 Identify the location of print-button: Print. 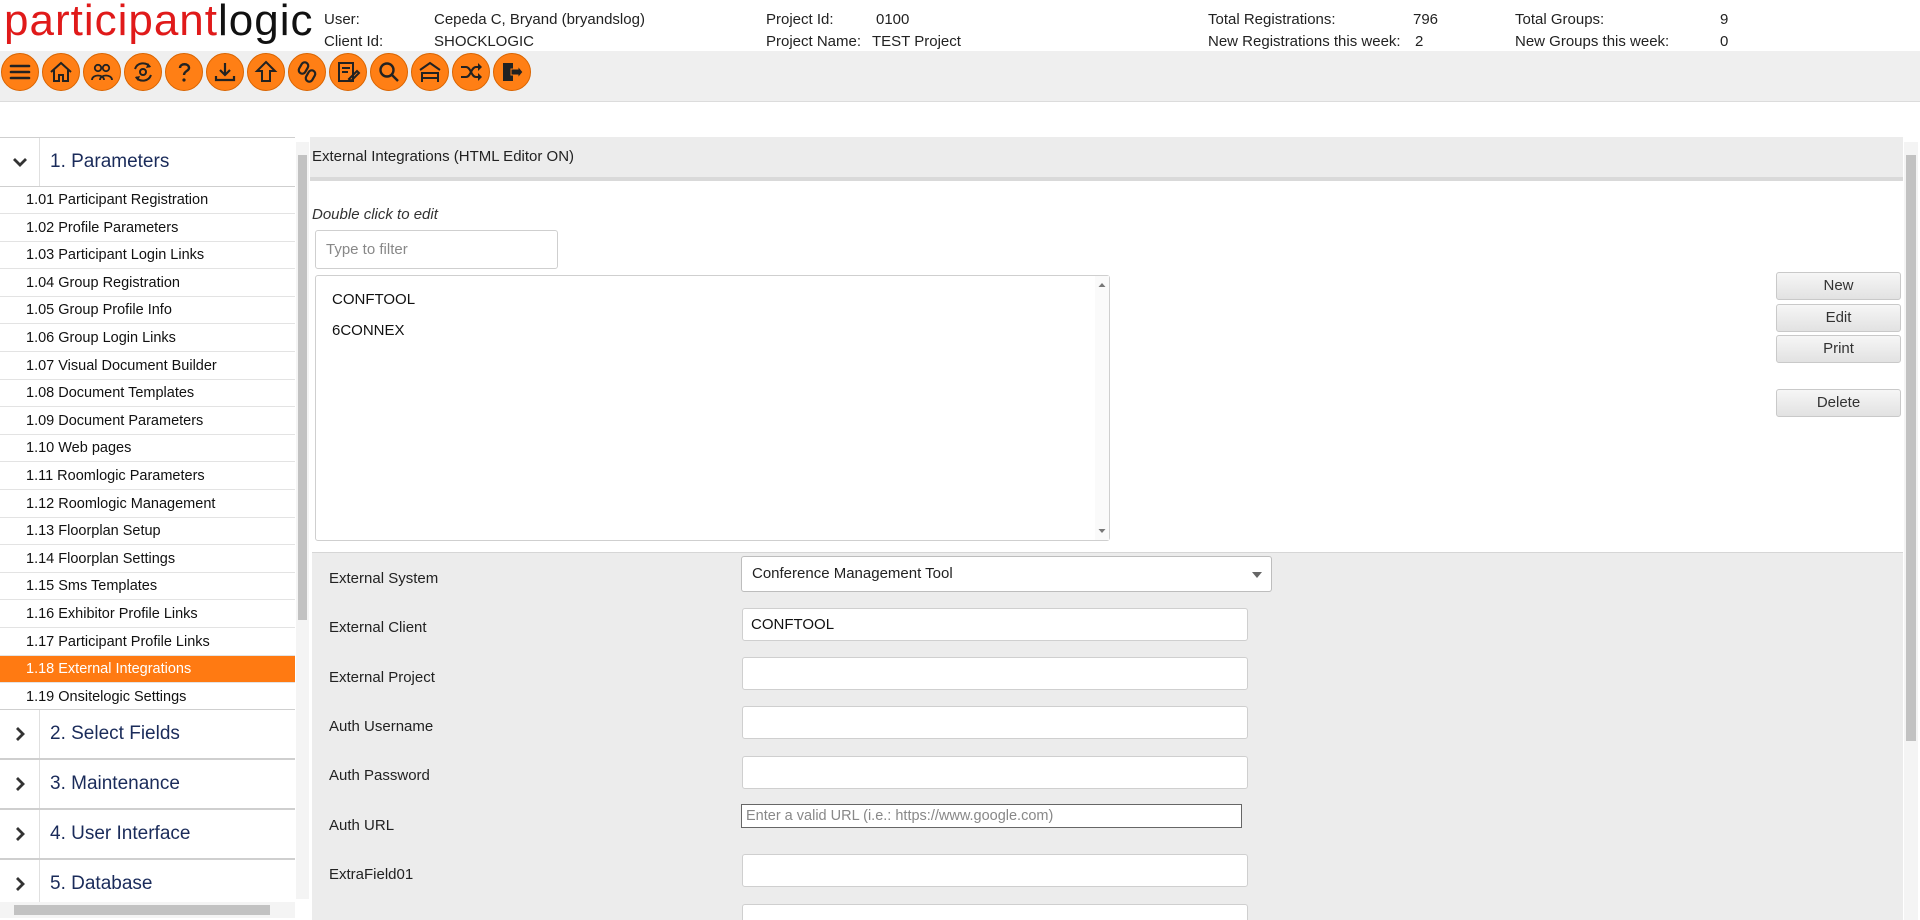
(1838, 349).